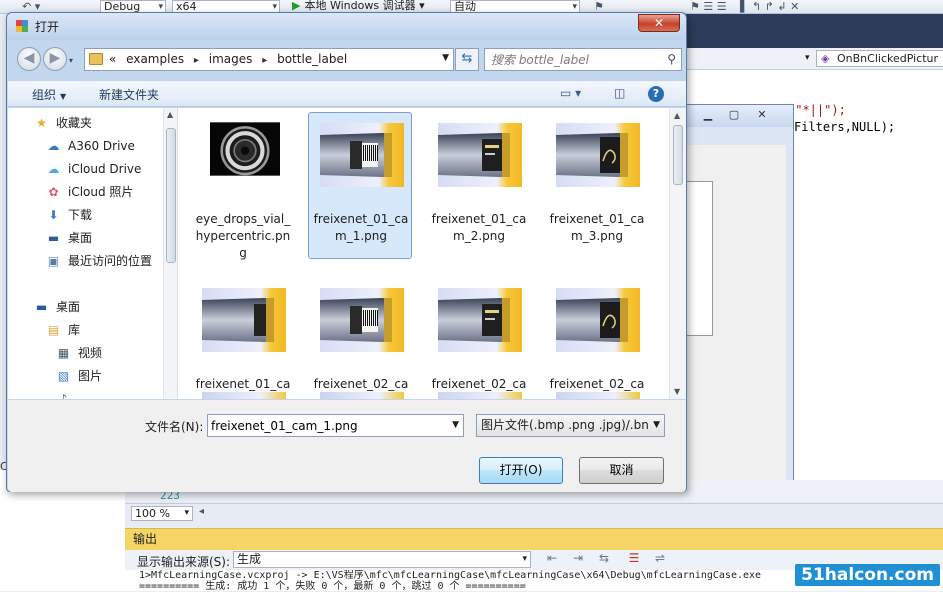  Describe the element at coordinates (677, 253) in the screenshot. I see `file-list-scrollbar: ▲ ▼` at that location.